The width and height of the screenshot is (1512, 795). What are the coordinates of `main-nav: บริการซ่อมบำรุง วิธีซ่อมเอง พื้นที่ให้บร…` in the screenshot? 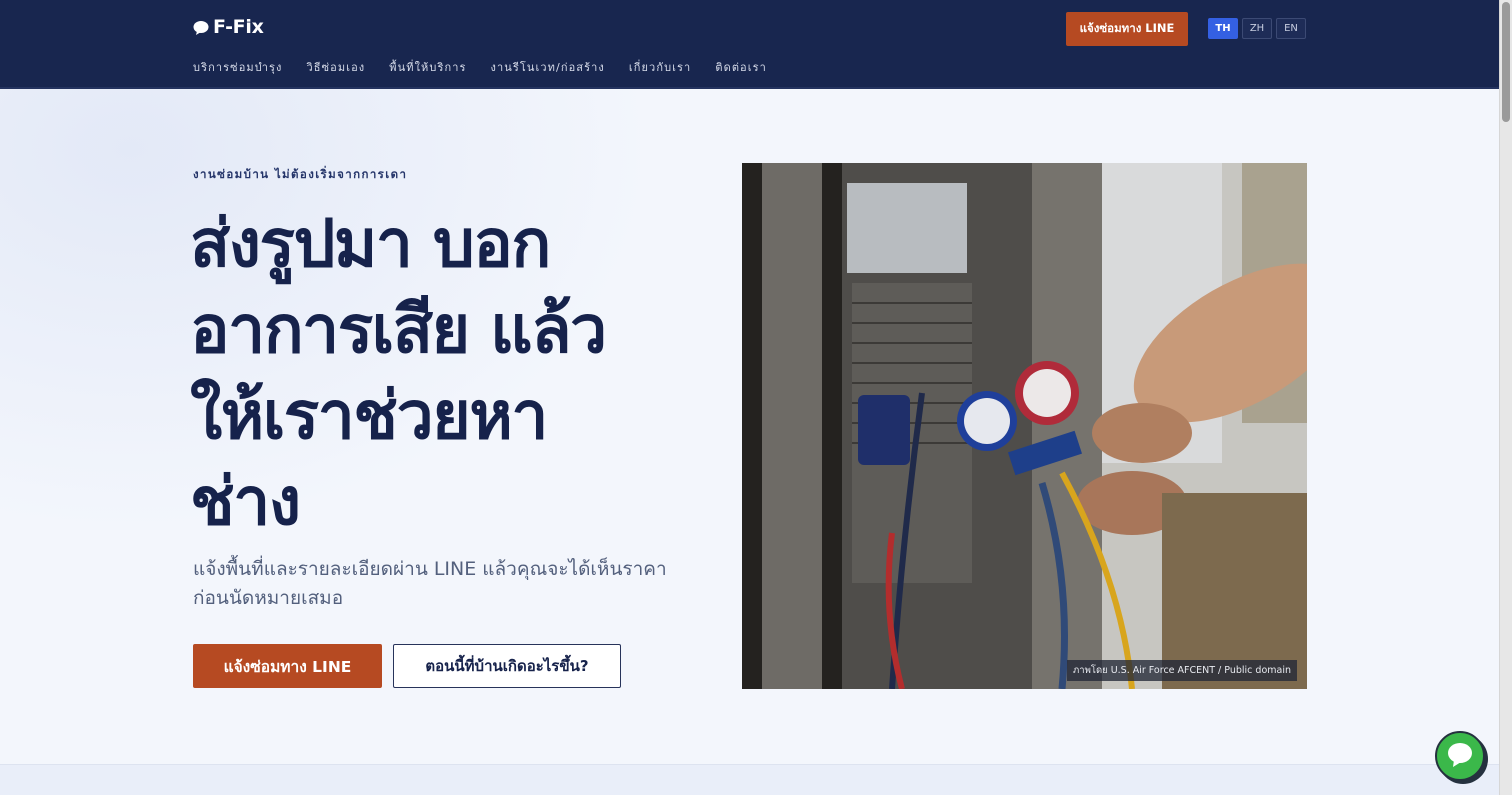 It's located at (480, 67).